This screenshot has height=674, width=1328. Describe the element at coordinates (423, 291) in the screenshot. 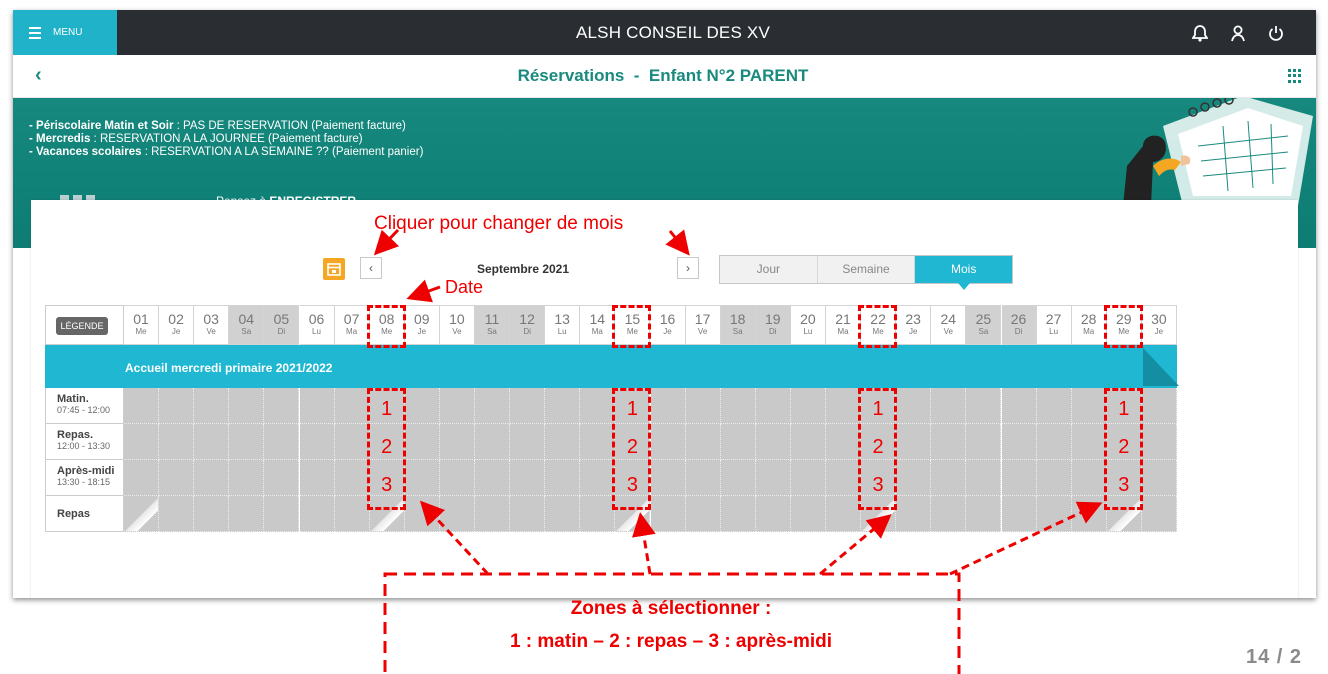

I see `arrow-date` at that location.